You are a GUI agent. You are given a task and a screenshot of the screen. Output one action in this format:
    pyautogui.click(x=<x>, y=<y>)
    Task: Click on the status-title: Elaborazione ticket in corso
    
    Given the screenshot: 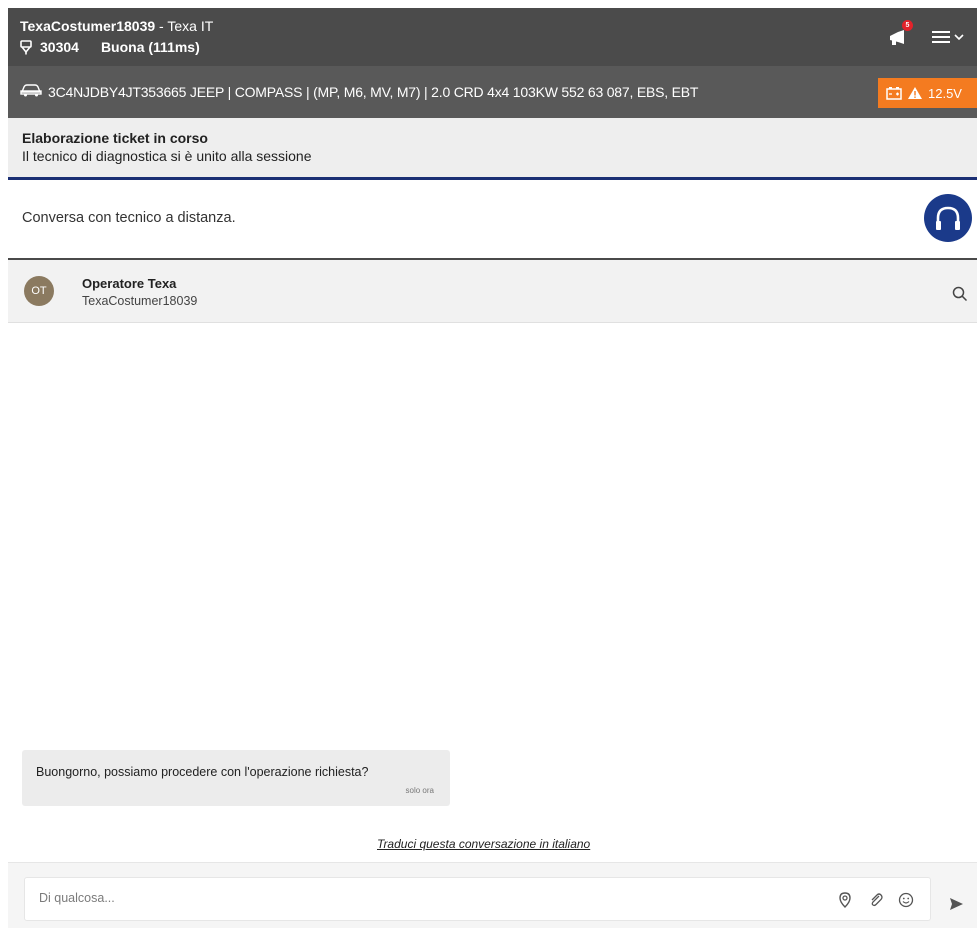 What is the action you would take?
    pyautogui.click(x=115, y=138)
    